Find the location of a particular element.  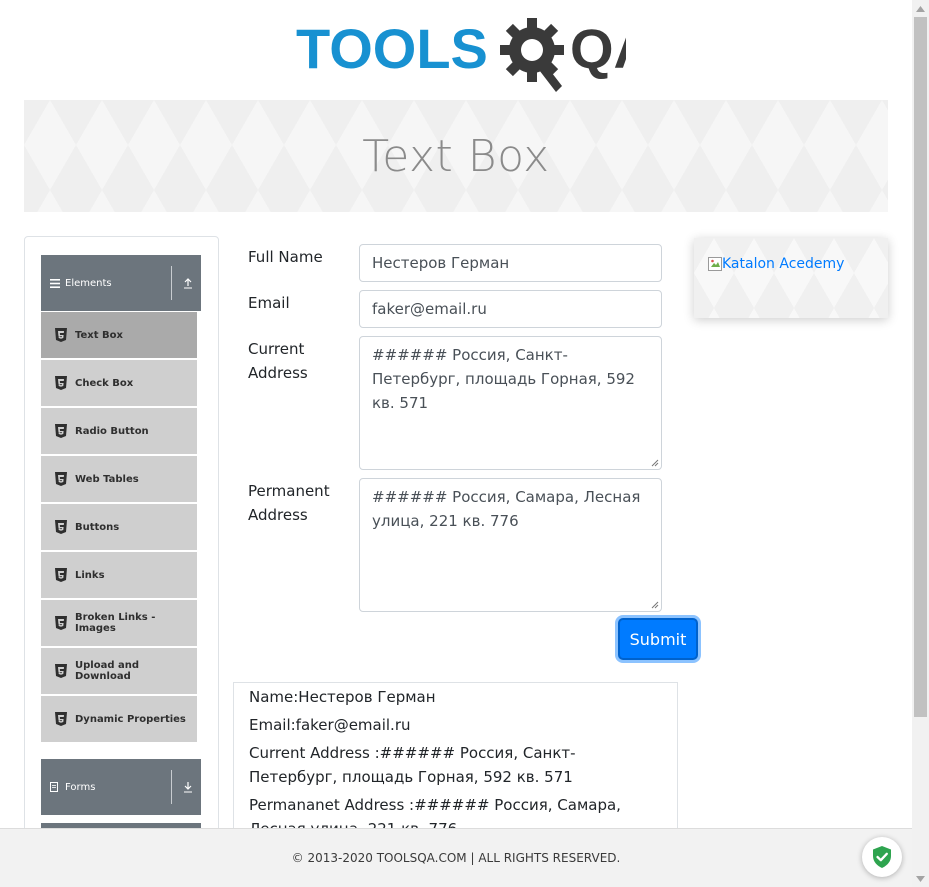

ad-box: Katalon Acedemy is located at coordinates (791, 278).